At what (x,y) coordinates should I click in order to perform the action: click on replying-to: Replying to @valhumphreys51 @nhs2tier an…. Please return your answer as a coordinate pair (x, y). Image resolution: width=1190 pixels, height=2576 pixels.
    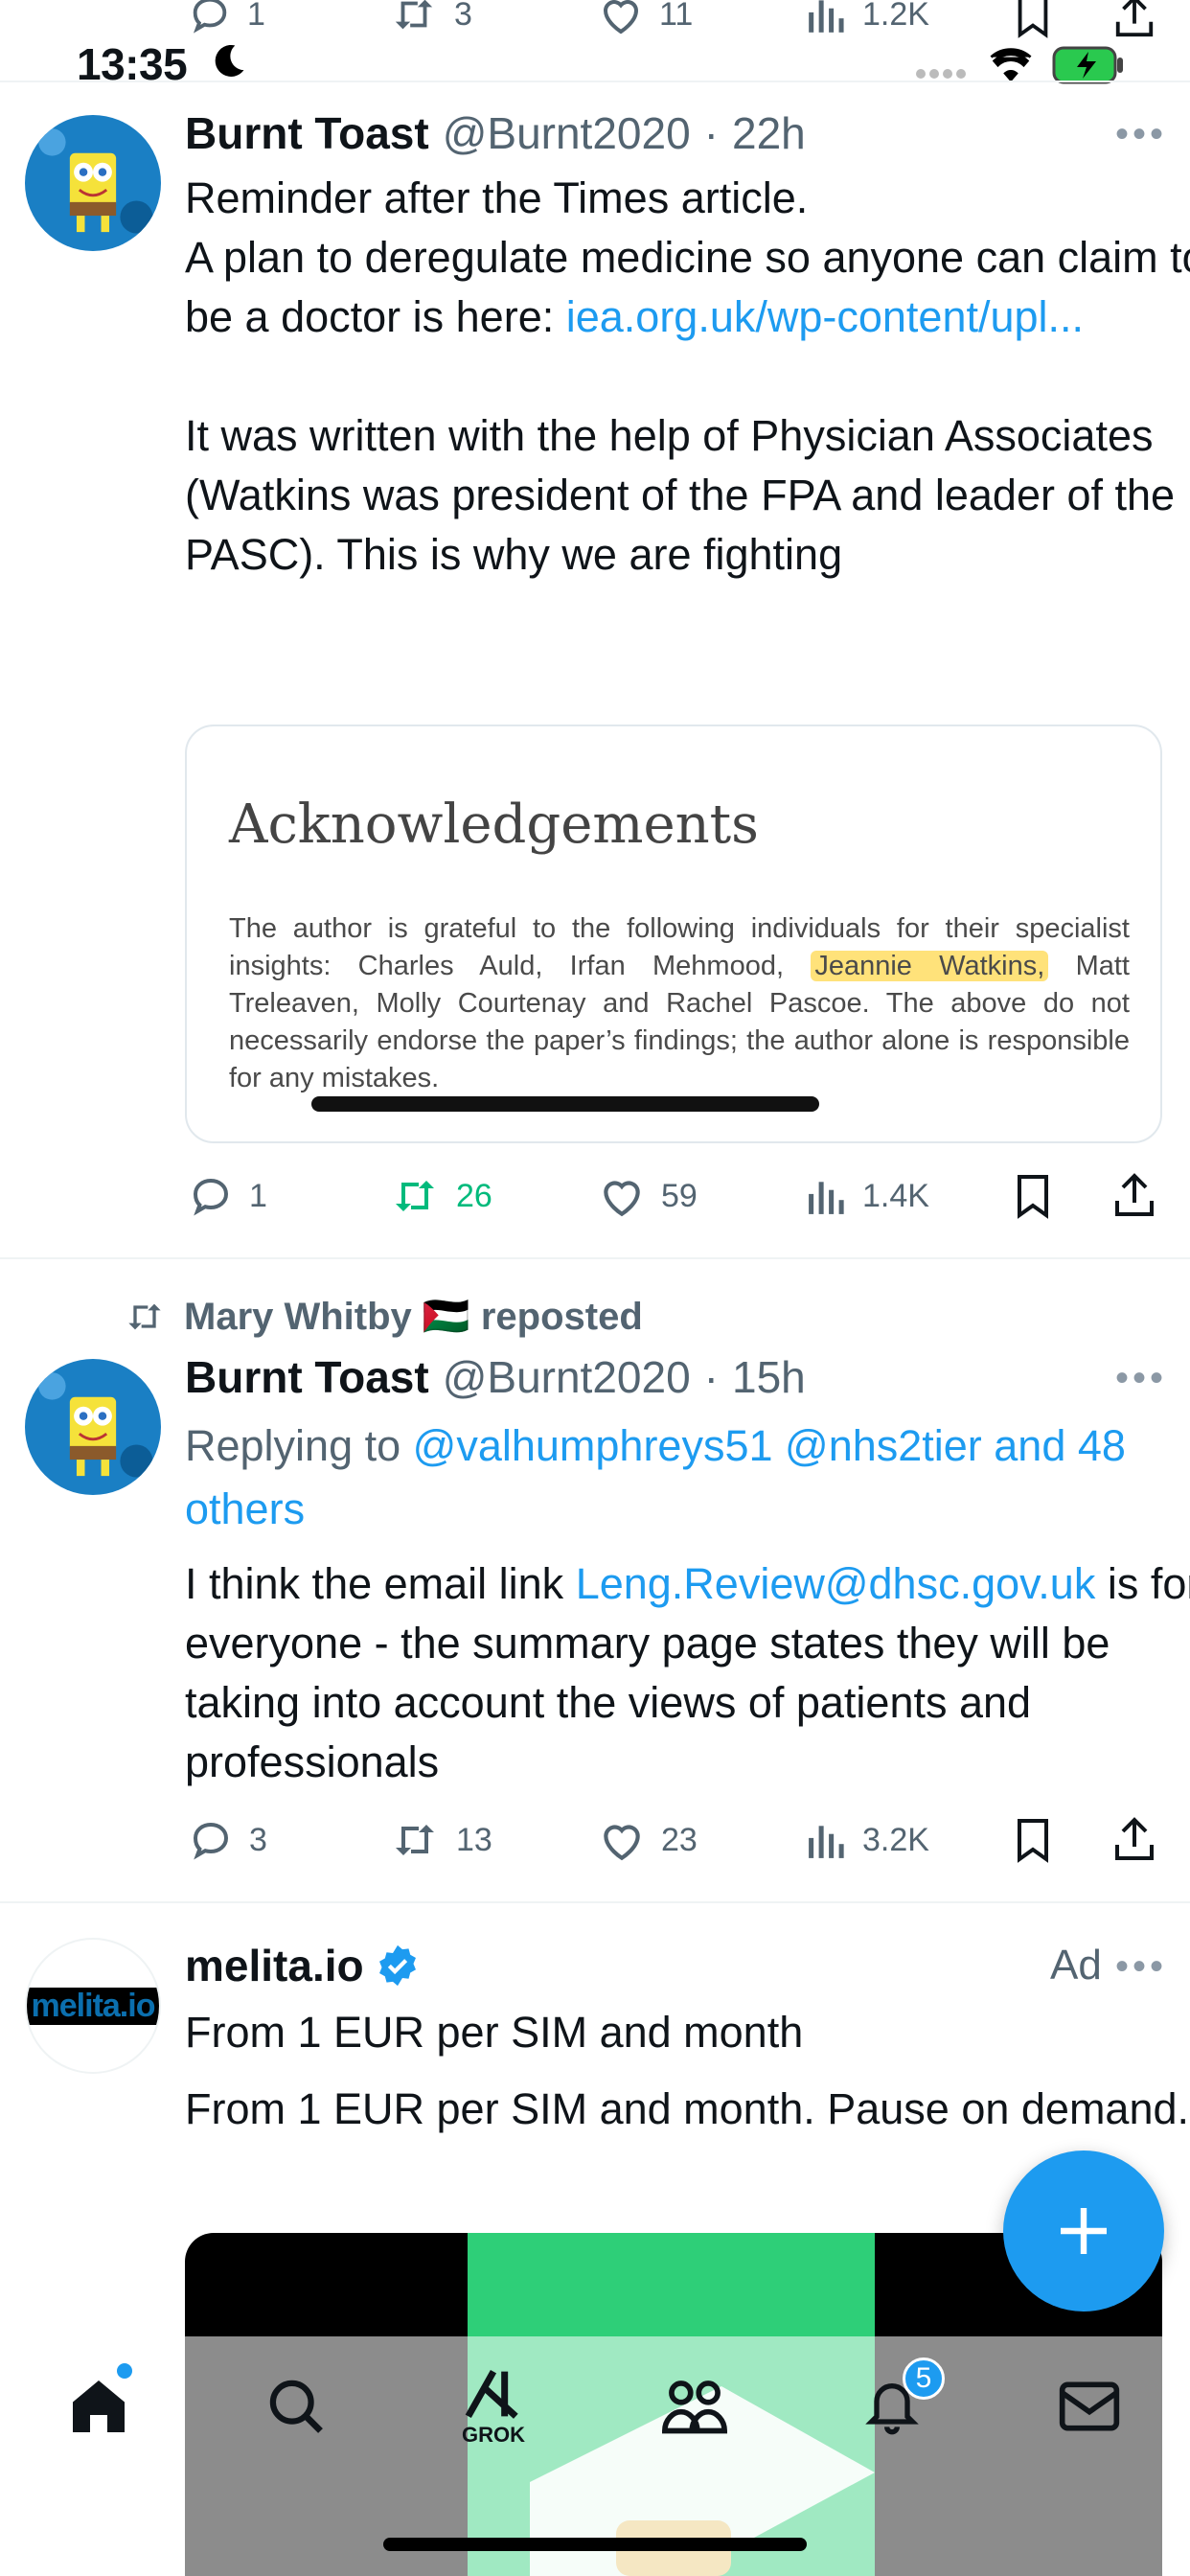
    Looking at the image, I should click on (687, 1477).